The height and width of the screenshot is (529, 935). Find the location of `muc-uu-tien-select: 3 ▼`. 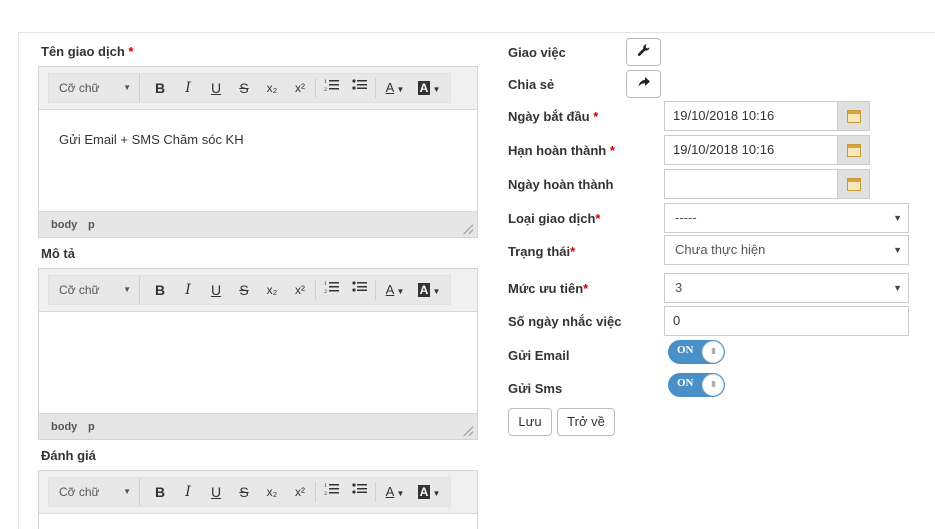

muc-uu-tien-select: 3 ▼ is located at coordinates (786, 288).